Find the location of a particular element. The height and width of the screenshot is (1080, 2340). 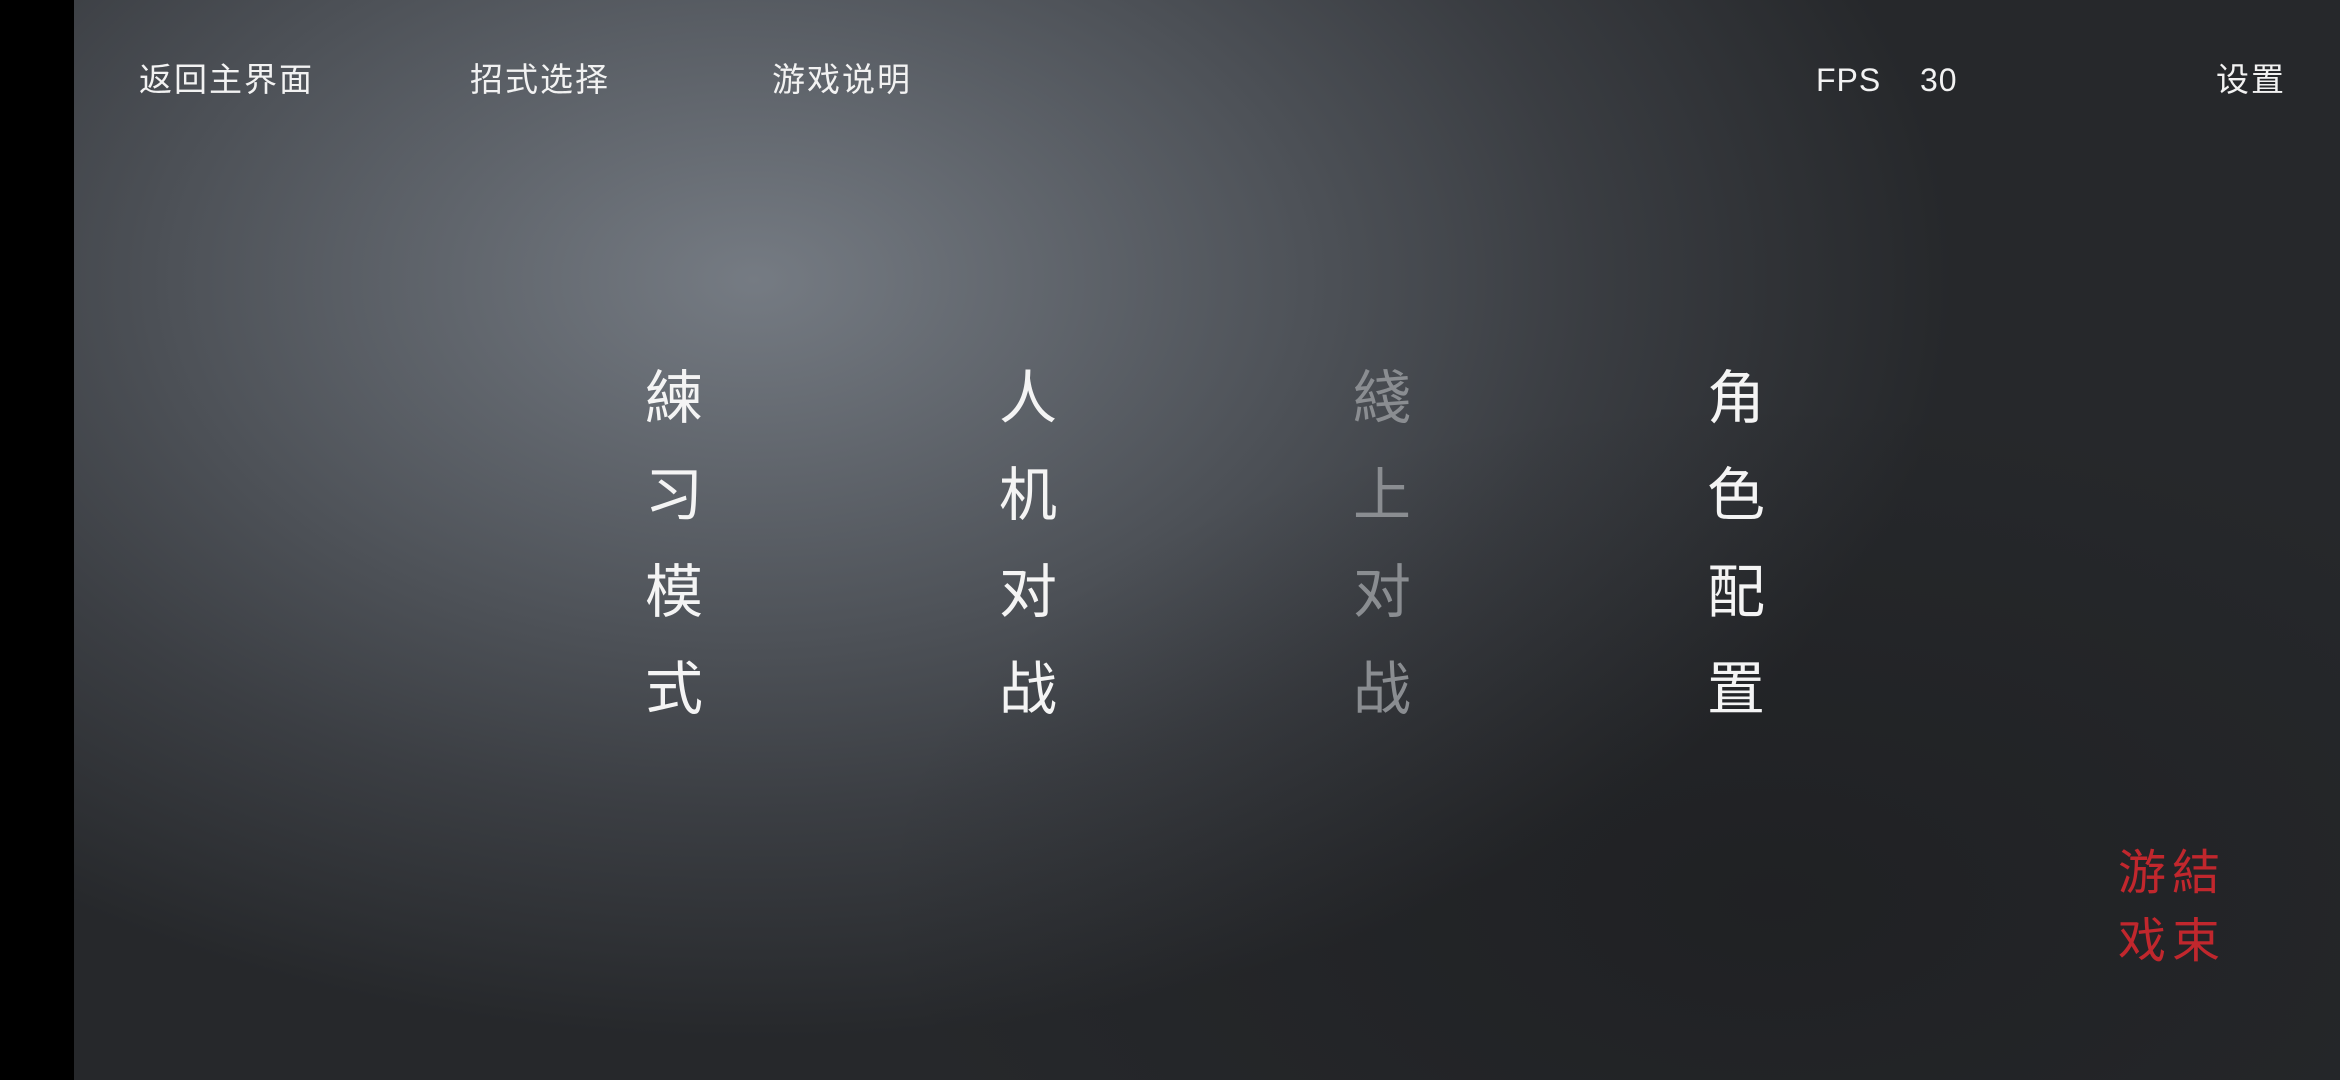

online-mode-char: 上 is located at coordinates (1381, 495).